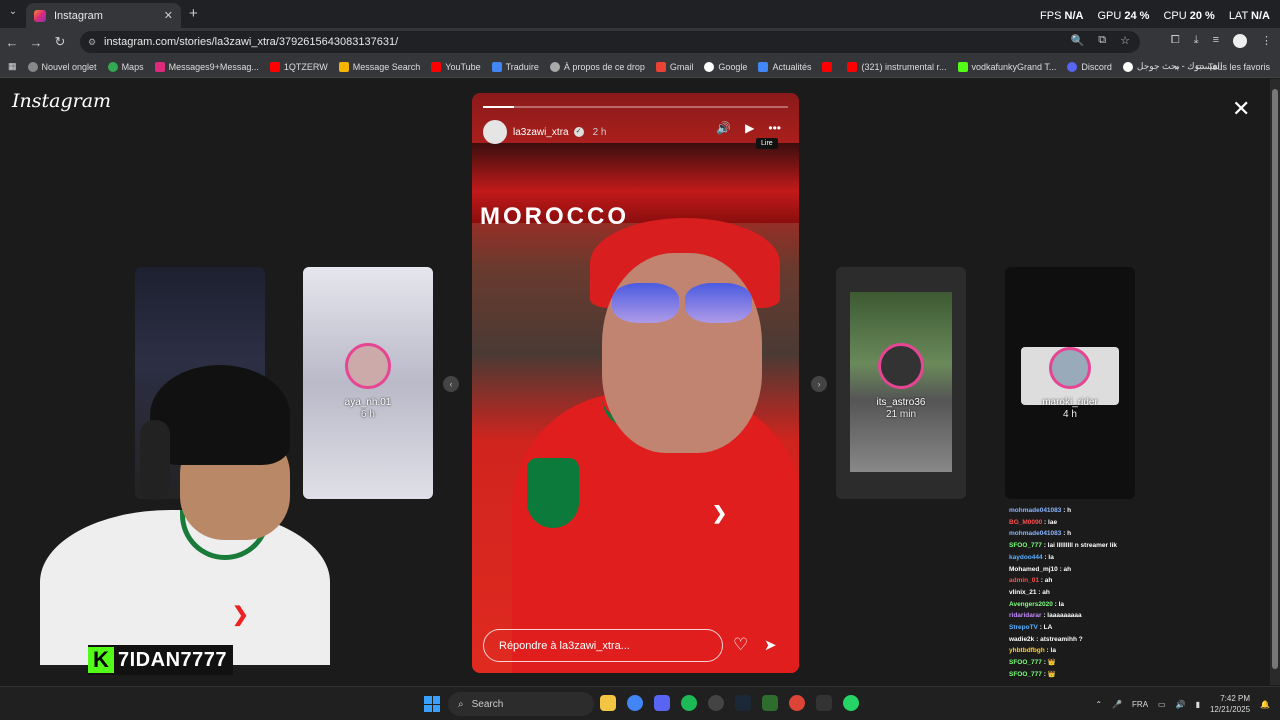 Image resolution: width=1280 pixels, height=720 pixels. I want to click on chat-message: Mohamed_mj10 : ah, so click(1089, 570).